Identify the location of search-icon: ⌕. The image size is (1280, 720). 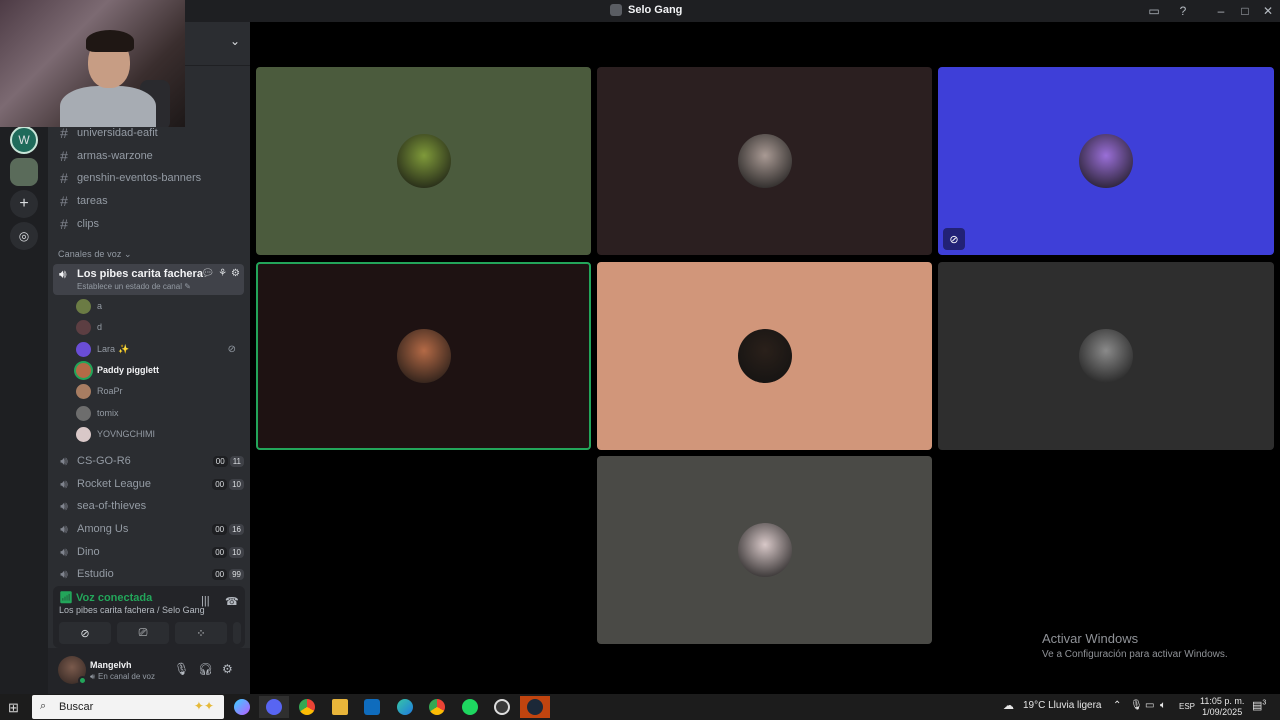
(43, 706).